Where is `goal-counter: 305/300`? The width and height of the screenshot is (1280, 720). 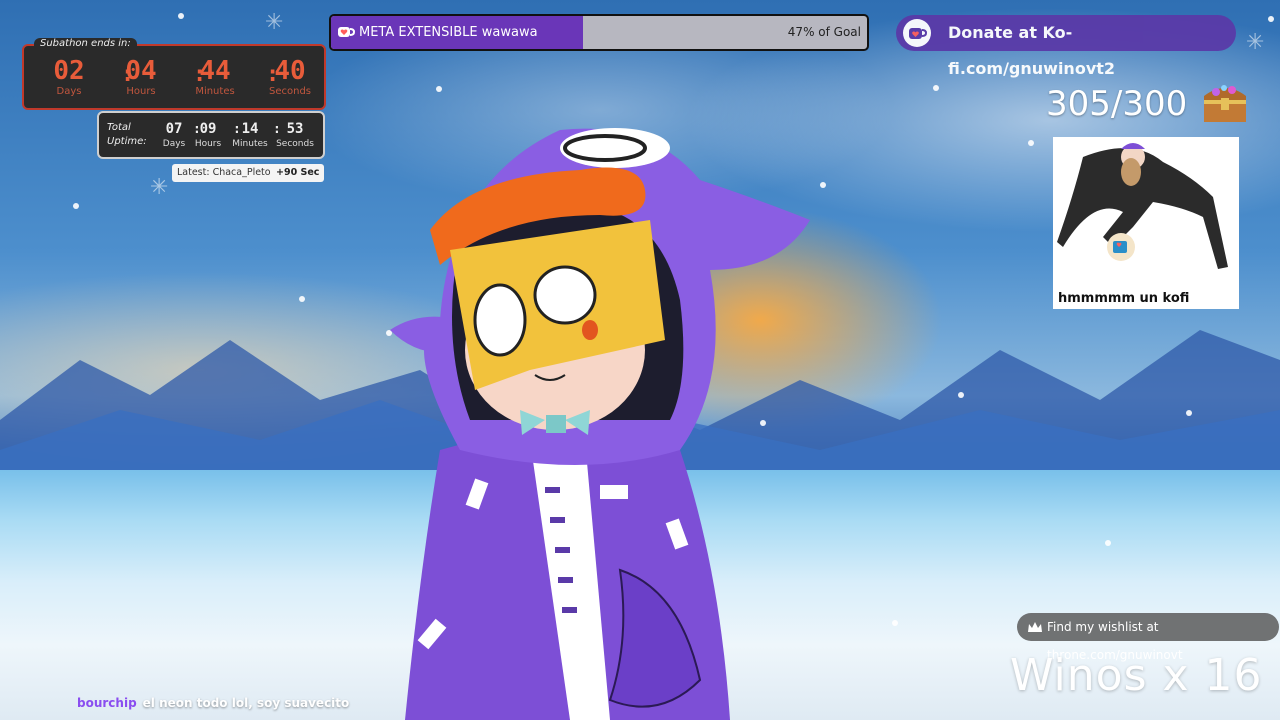 goal-counter: 305/300 is located at coordinates (1117, 104).